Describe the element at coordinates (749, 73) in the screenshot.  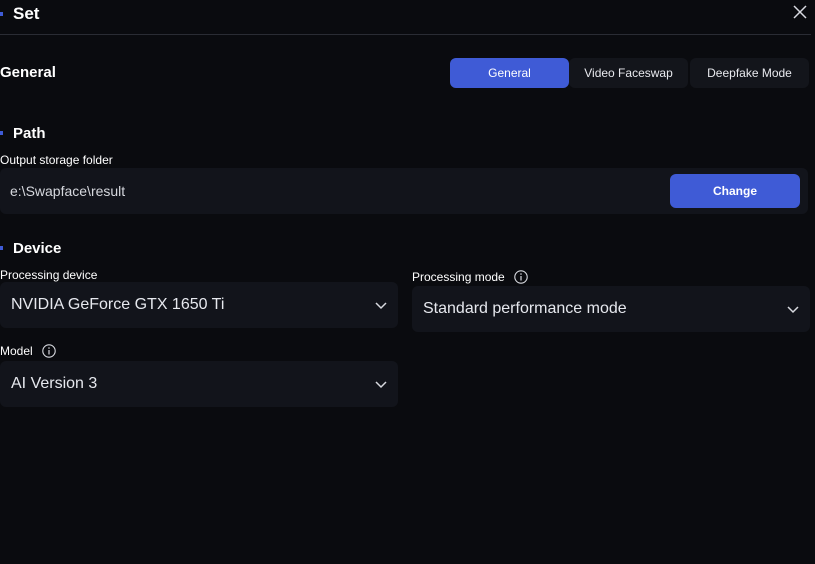
I see `tab-deepfake-mode: Deepfake Mode` at that location.